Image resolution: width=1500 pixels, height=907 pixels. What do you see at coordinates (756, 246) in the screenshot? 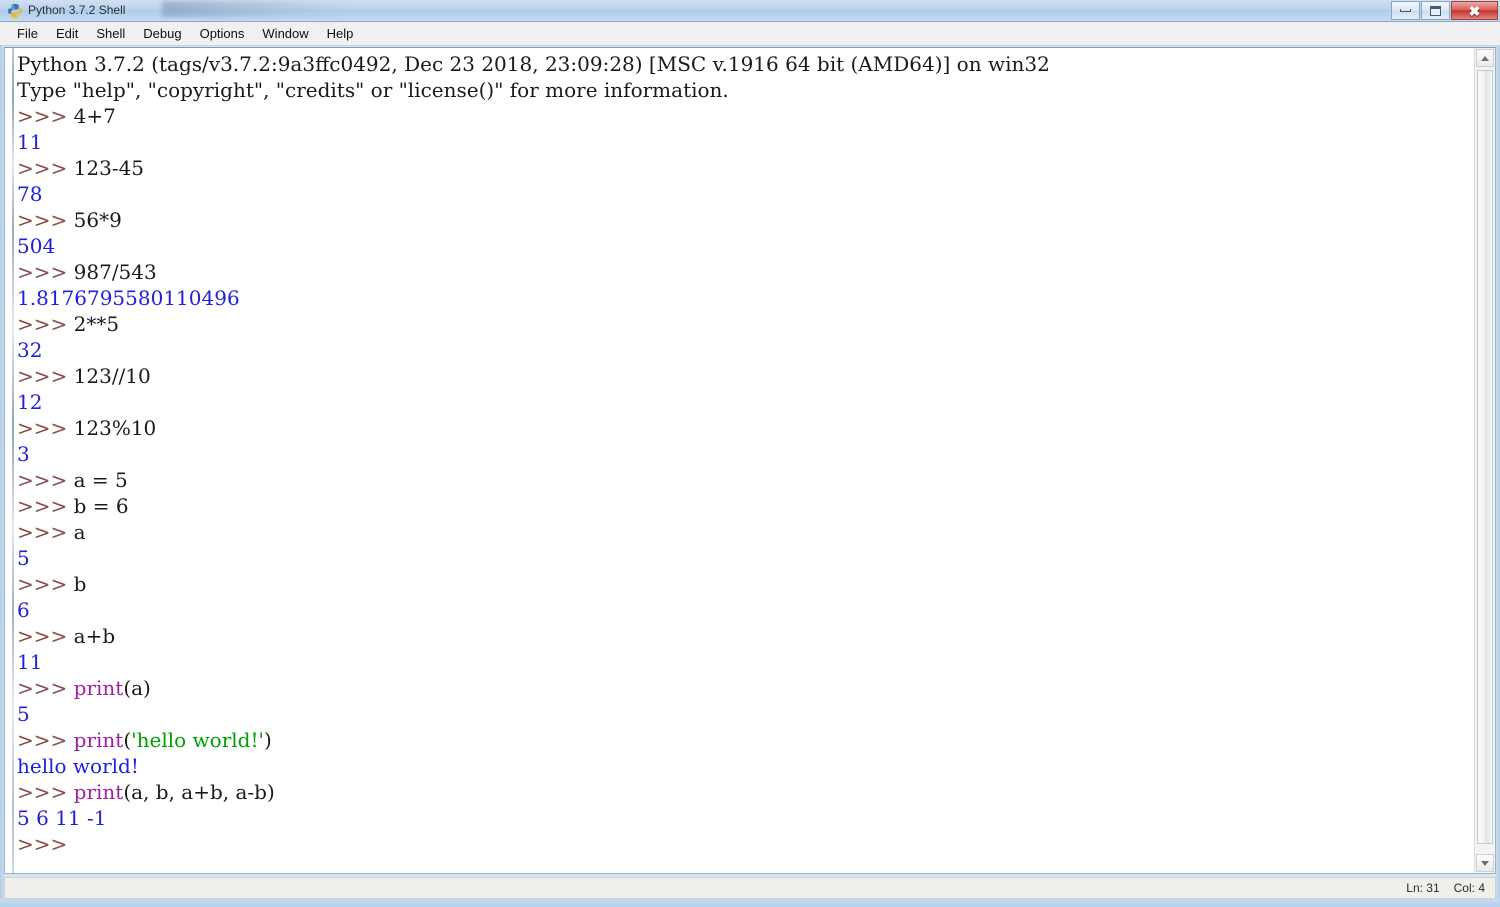
I see `console-output-line: 504` at bounding box center [756, 246].